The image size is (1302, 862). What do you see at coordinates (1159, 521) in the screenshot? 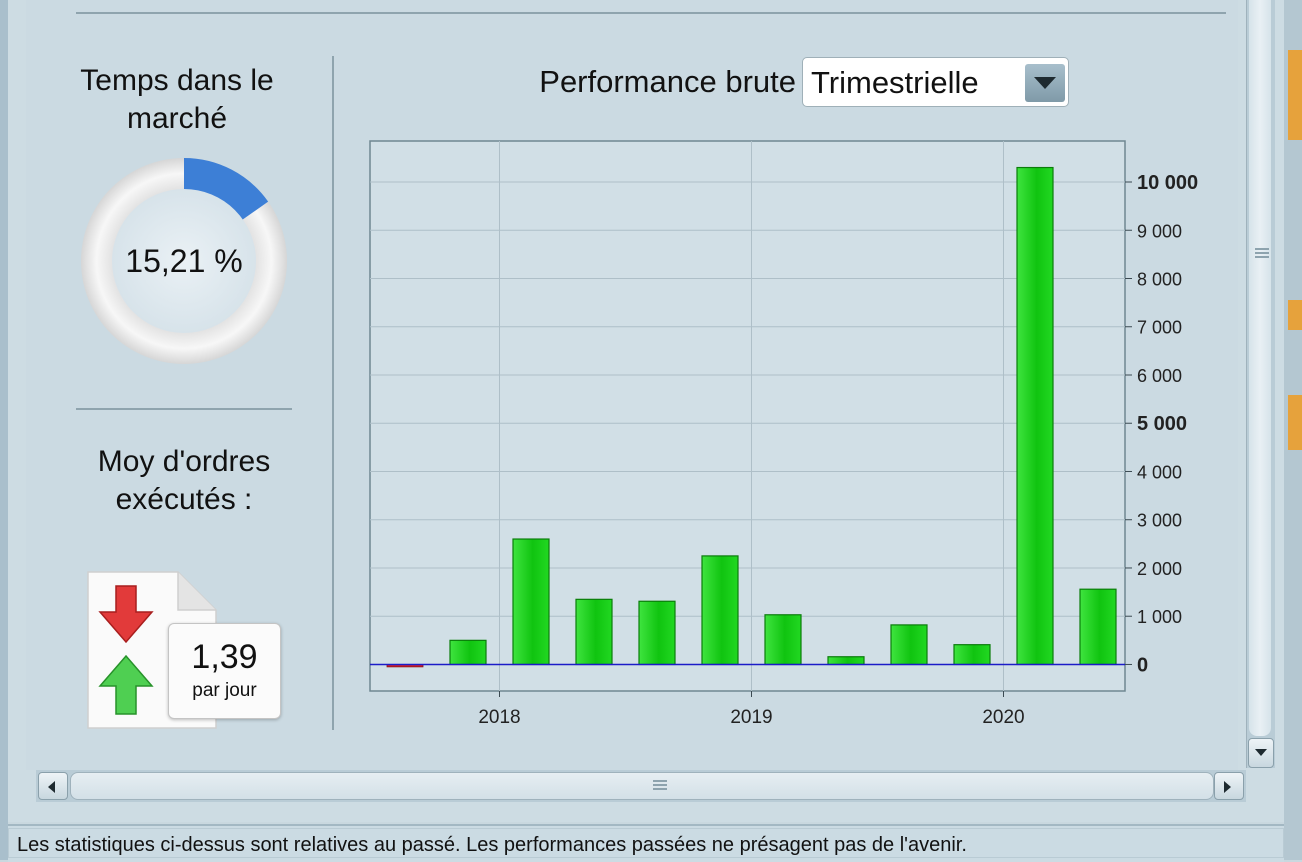
I see `y-tick-label: 3 000` at bounding box center [1159, 521].